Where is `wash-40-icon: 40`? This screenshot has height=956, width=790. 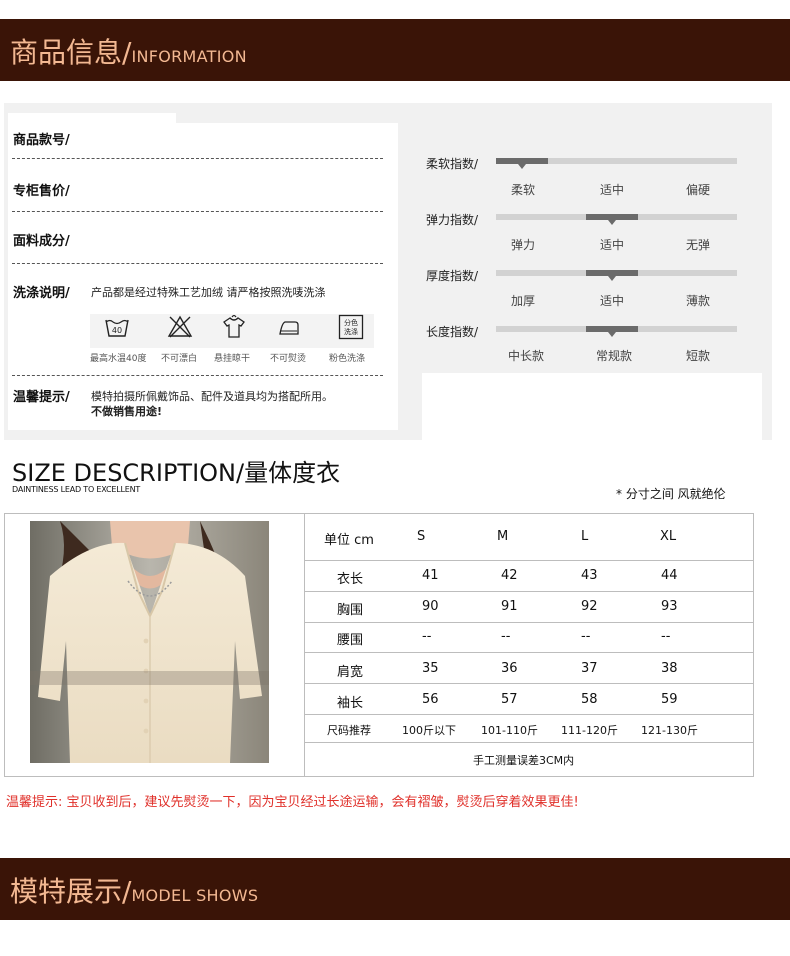
wash-40-icon: 40 is located at coordinates (117, 328).